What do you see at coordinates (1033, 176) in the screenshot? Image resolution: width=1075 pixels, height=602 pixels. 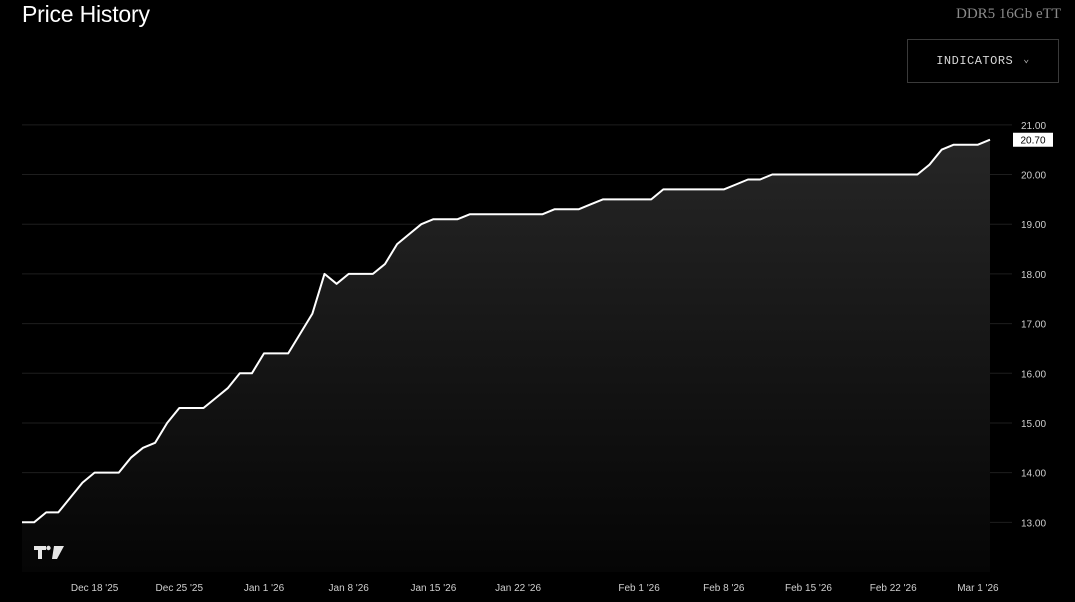 I see `y-tick-label: 20.00` at bounding box center [1033, 176].